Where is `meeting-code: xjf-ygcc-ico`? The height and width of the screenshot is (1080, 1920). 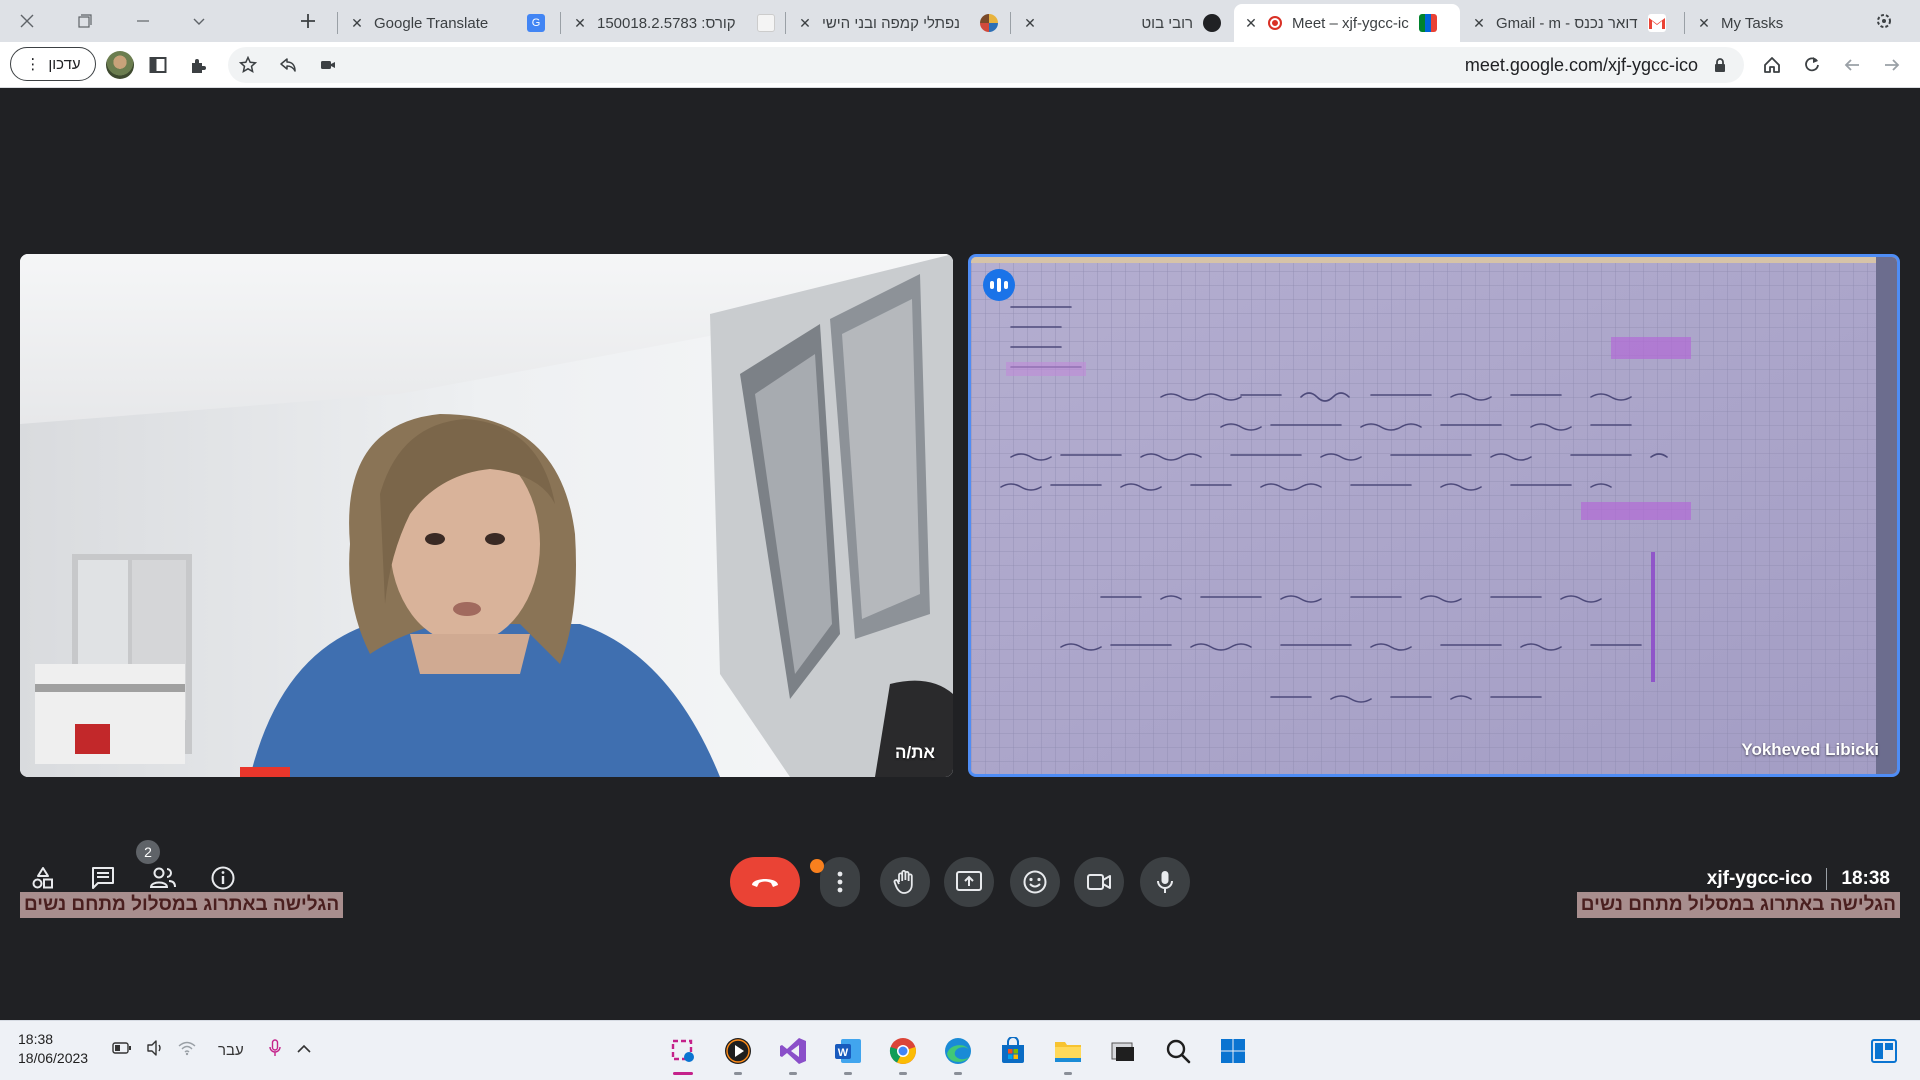
meeting-code: xjf-ygcc-ico is located at coordinates (1759, 878).